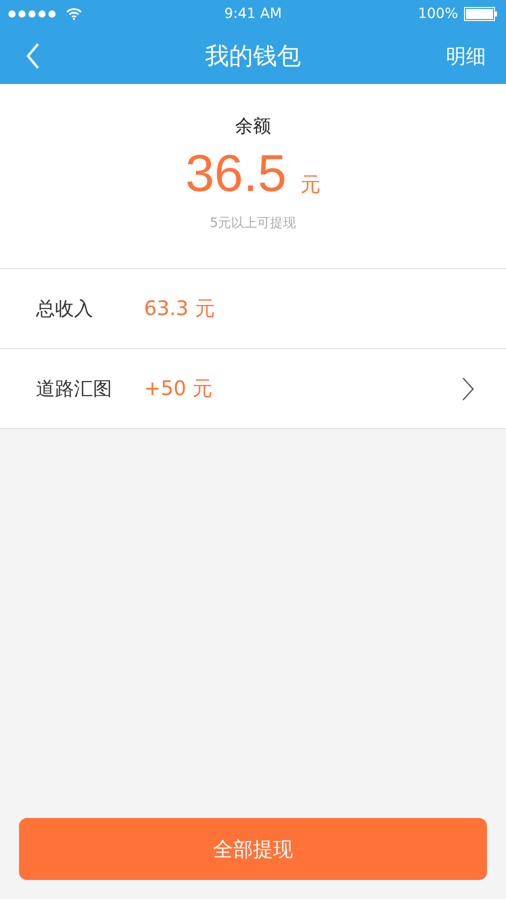 The height and width of the screenshot is (899, 506). What do you see at coordinates (236, 174) in the screenshot?
I see `balance-amount: 36.5` at bounding box center [236, 174].